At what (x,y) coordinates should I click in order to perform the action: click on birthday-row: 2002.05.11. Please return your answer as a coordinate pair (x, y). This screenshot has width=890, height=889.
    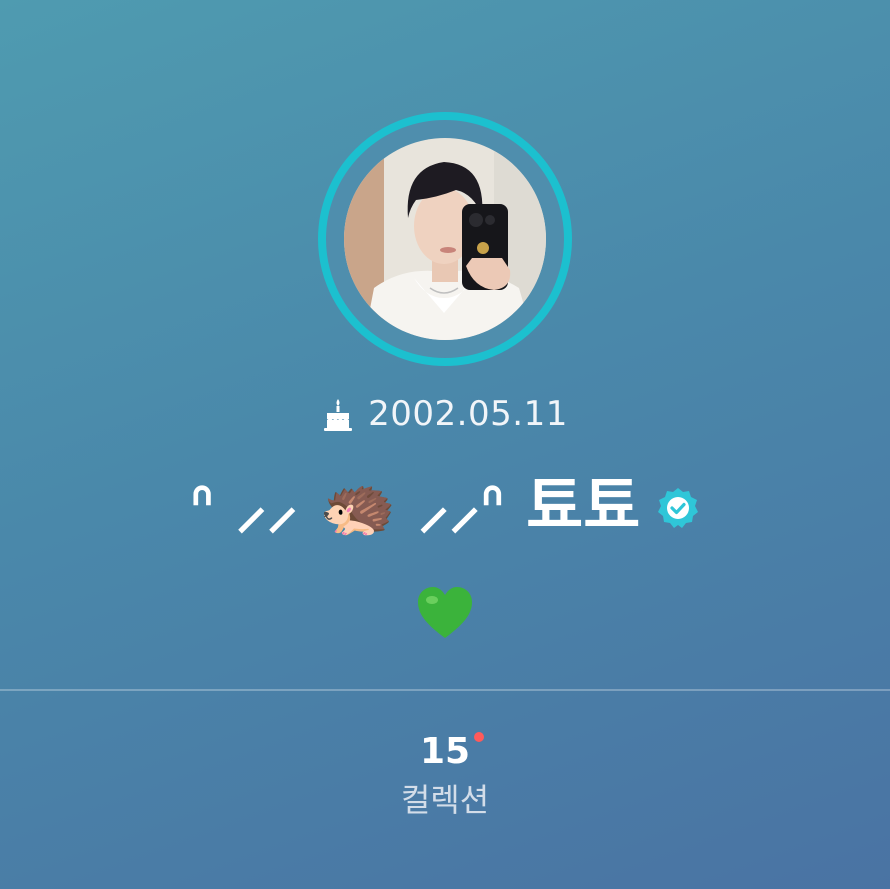
    Looking at the image, I should click on (445, 414).